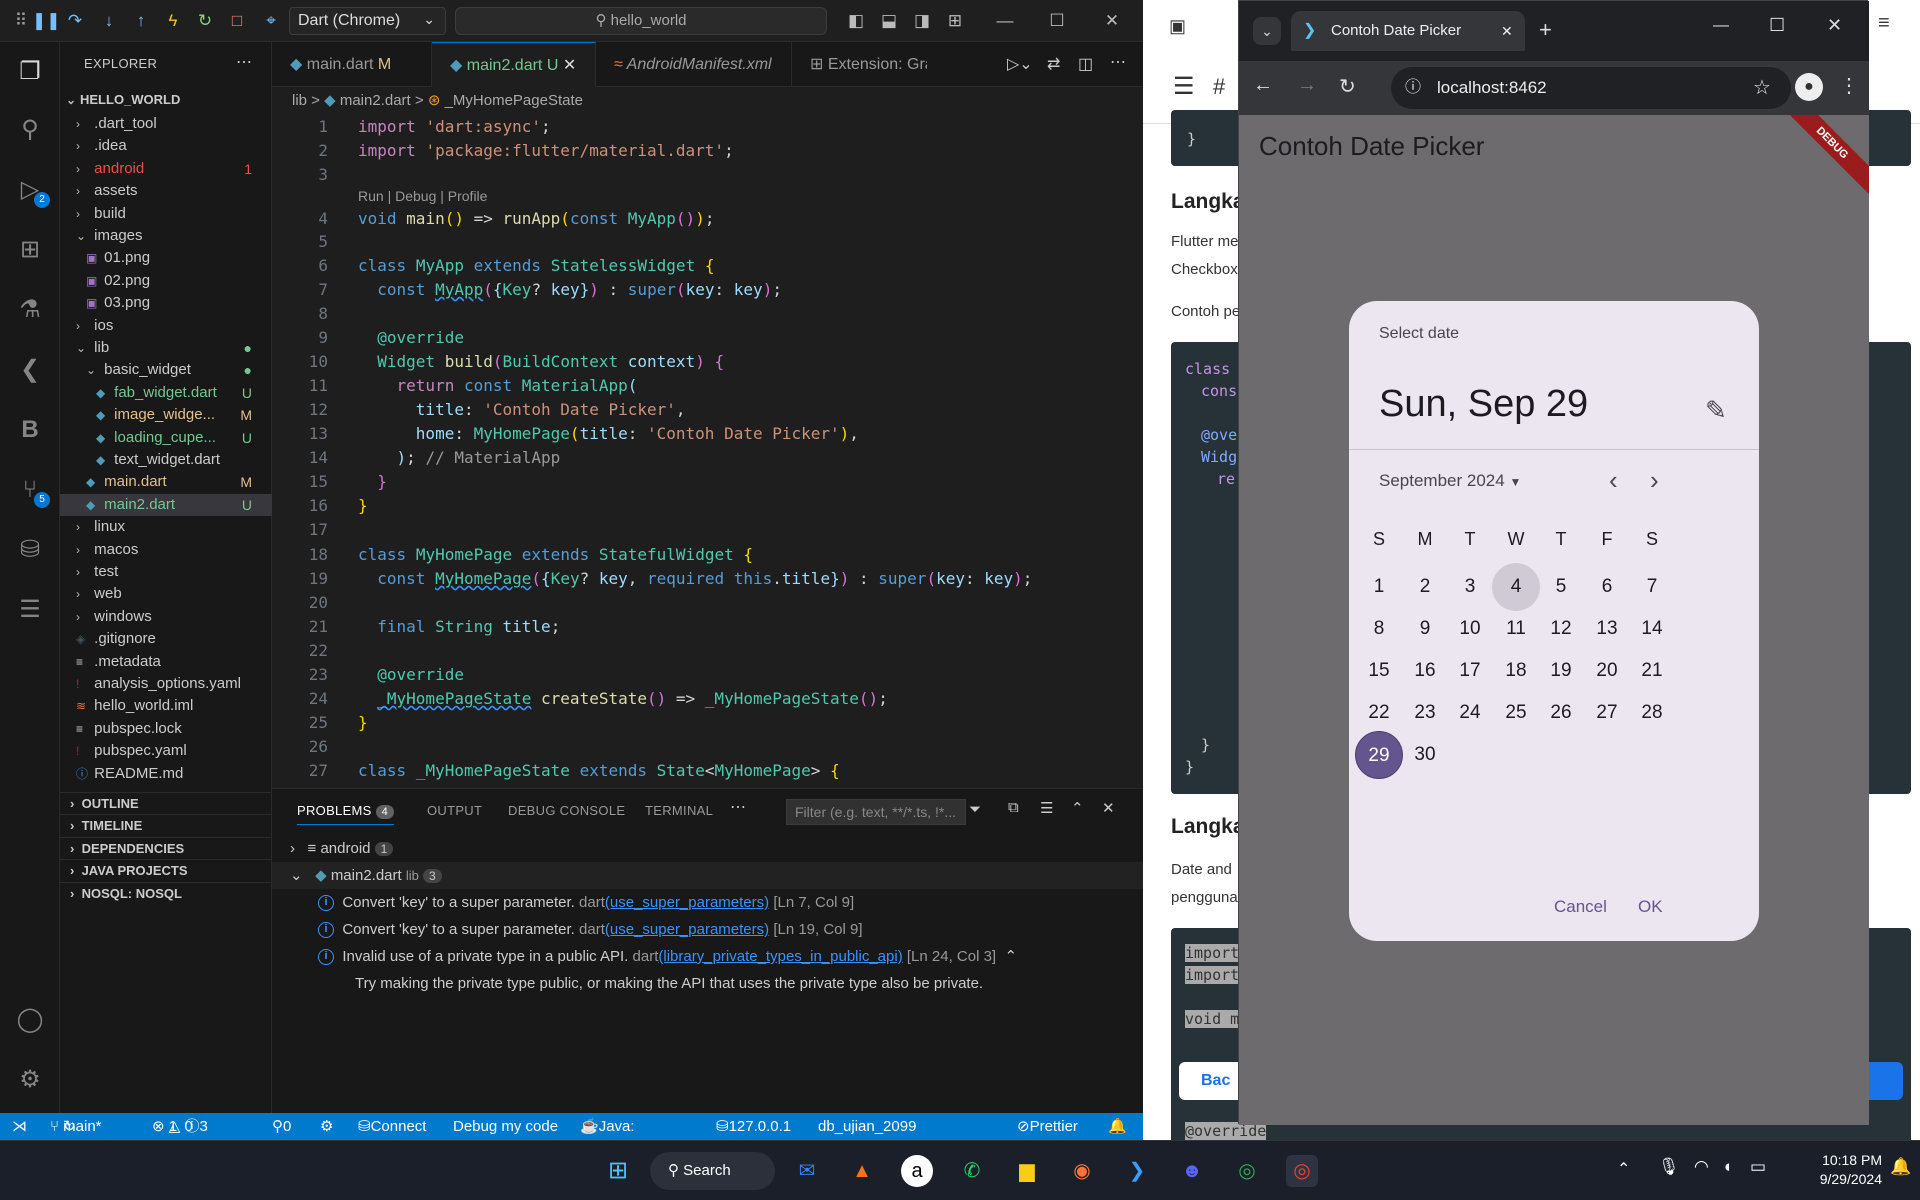 The height and width of the screenshot is (1200, 1920). I want to click on section-header: › OUTLINE, so click(166, 803).